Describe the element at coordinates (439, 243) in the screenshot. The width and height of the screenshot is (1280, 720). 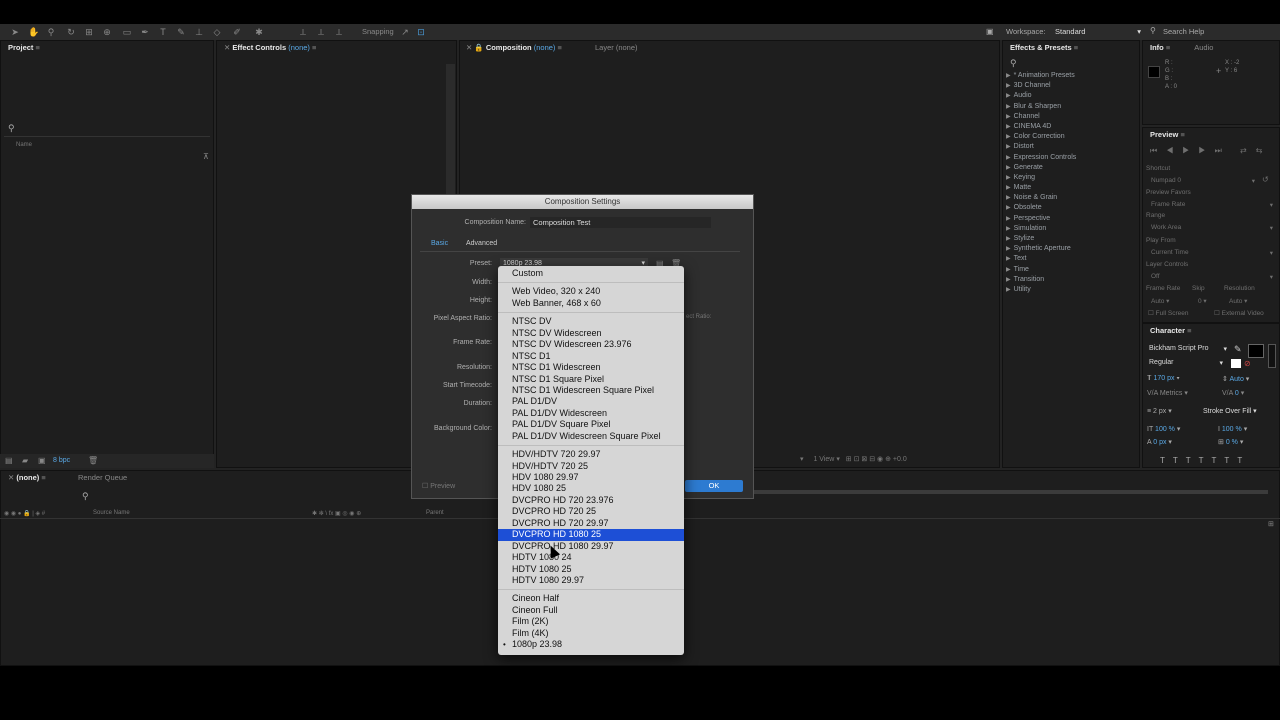
I see `tab-basic: Basic` at that location.